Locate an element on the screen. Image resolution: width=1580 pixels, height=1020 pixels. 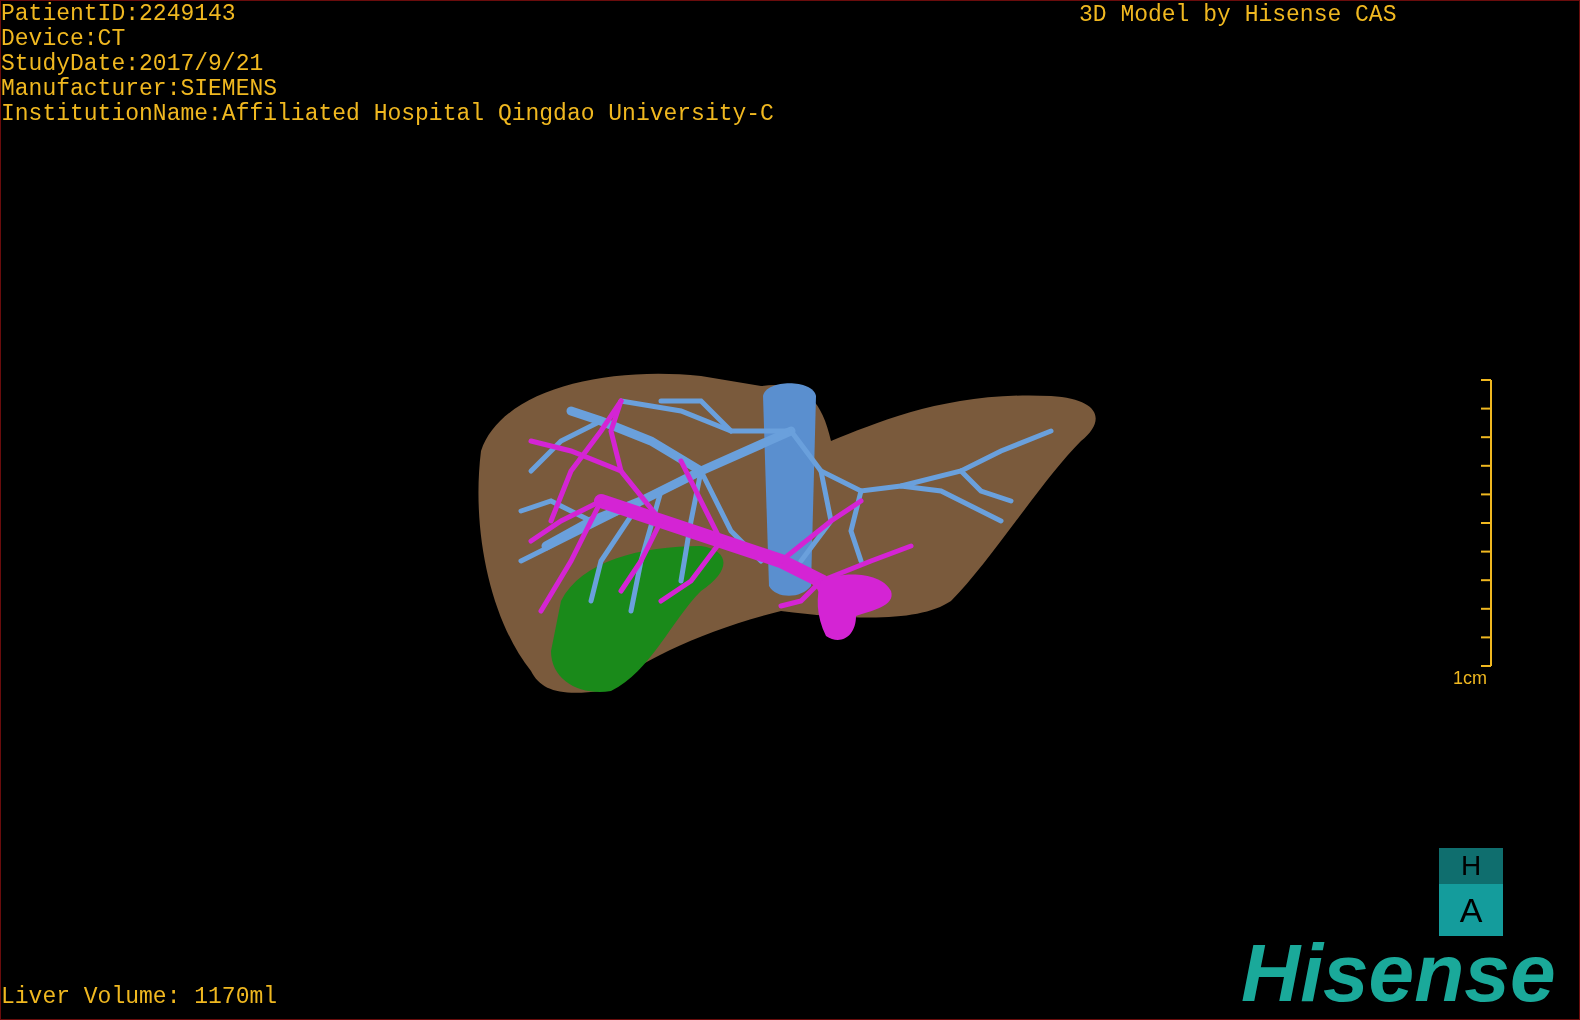
patient-info-line: Manufacturer:SIEMENS is located at coordinates (140, 89).